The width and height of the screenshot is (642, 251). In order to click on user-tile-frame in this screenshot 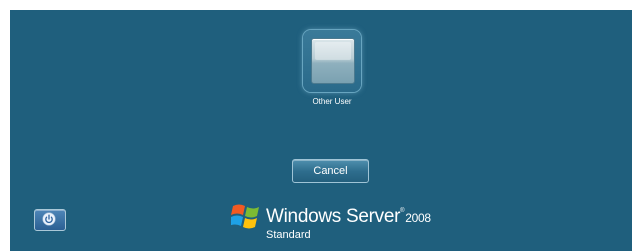, I will do `click(332, 61)`.